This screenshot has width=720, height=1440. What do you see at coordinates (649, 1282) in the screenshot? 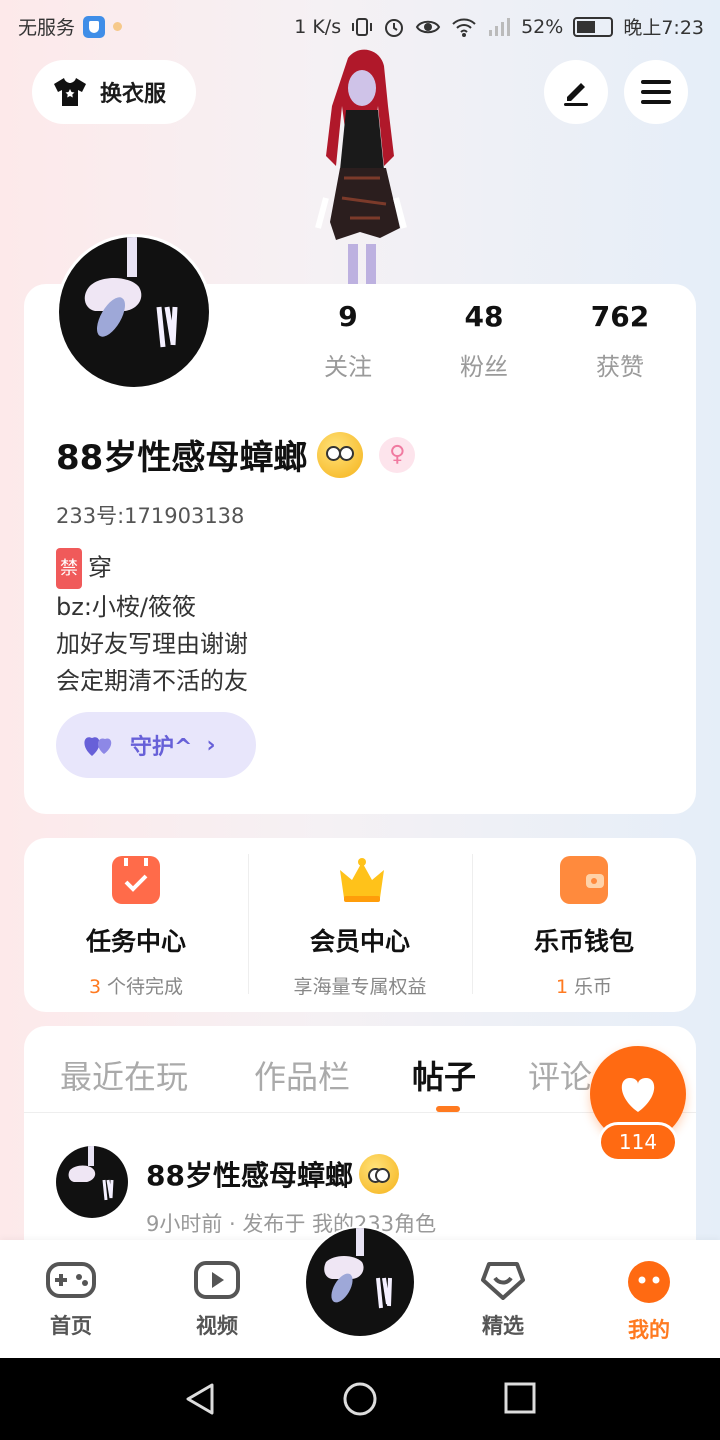
I see `smiley-profile-icon` at bounding box center [649, 1282].